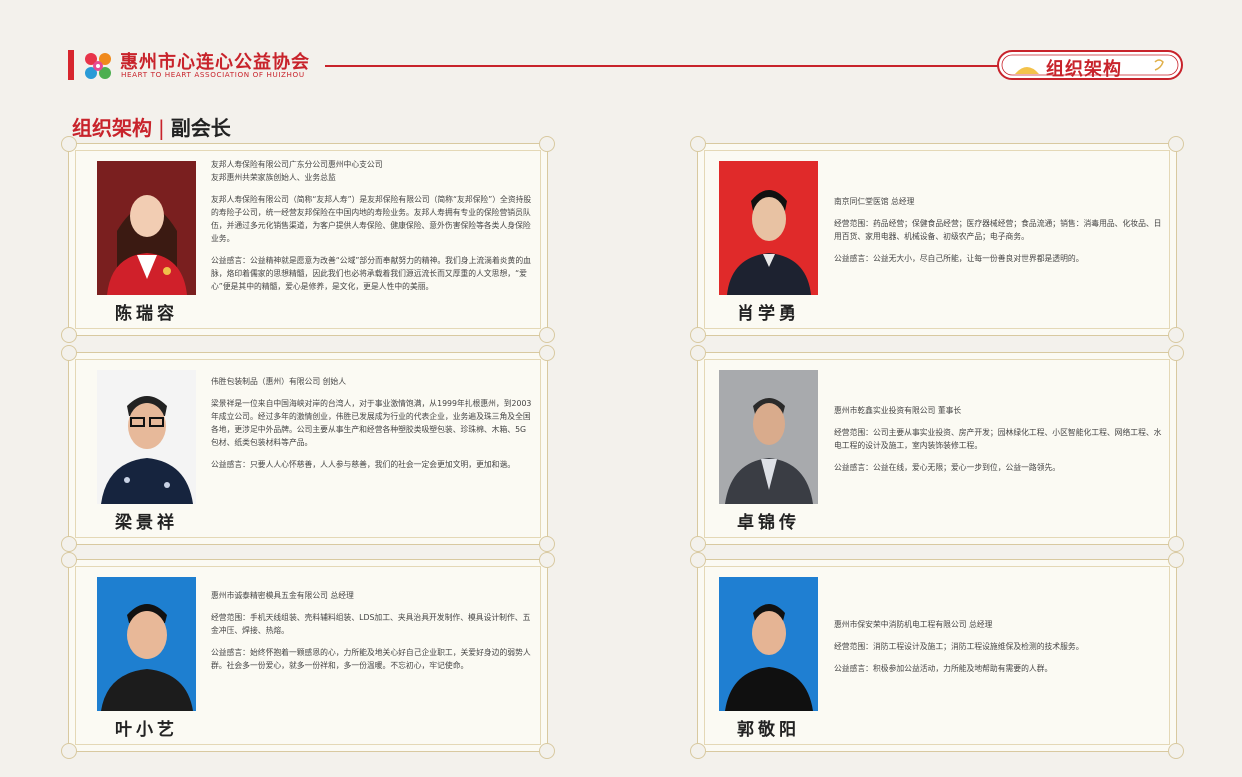 This screenshot has width=1242, height=777. I want to click on member-motto: 公益感言：积极参加公益活动，力所能及地帮助有需要的人群。, so click(943, 668).